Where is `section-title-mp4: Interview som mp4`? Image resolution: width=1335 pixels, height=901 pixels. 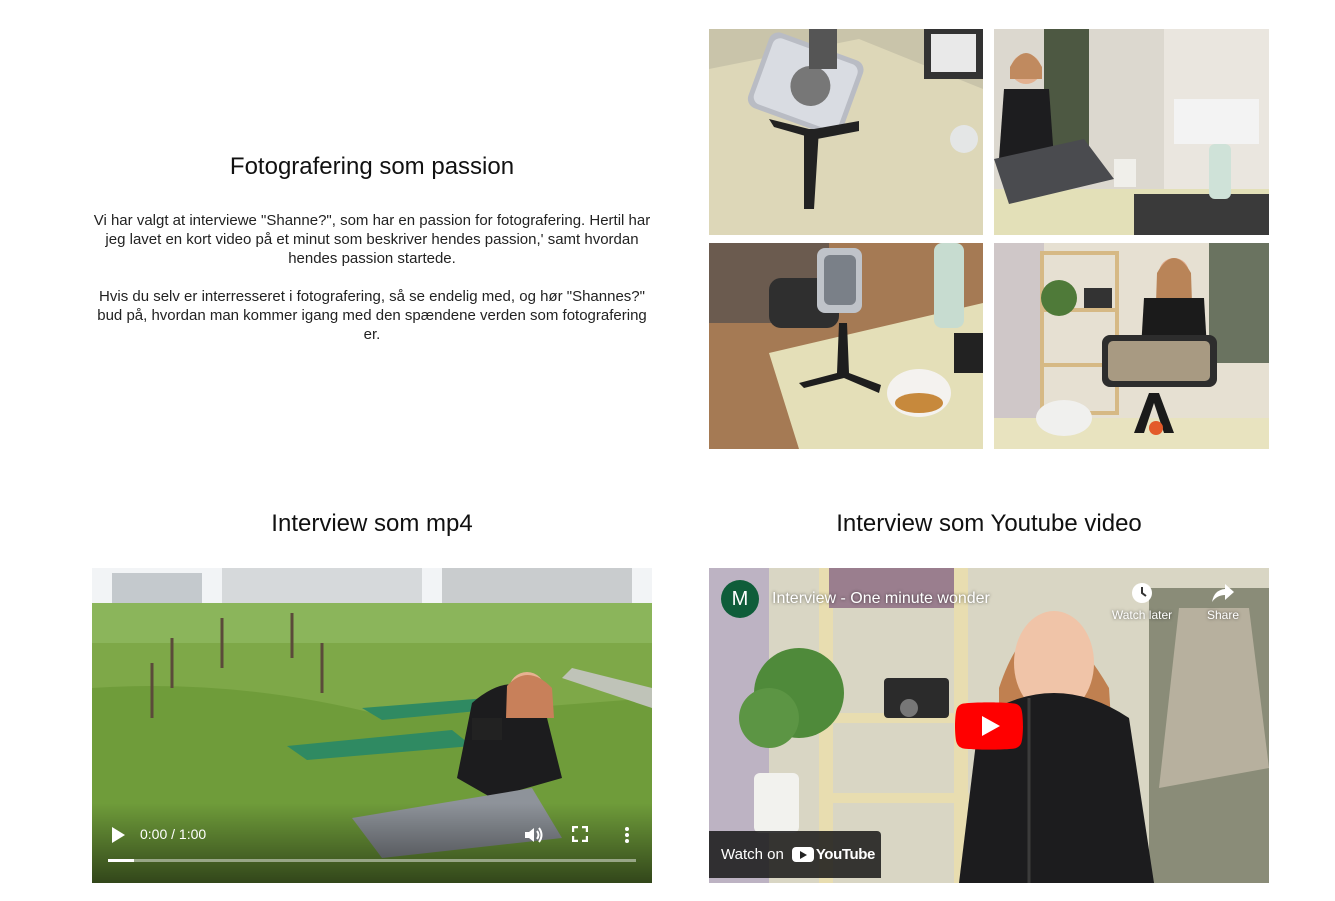
section-title-mp4: Interview som mp4 is located at coordinates (372, 523).